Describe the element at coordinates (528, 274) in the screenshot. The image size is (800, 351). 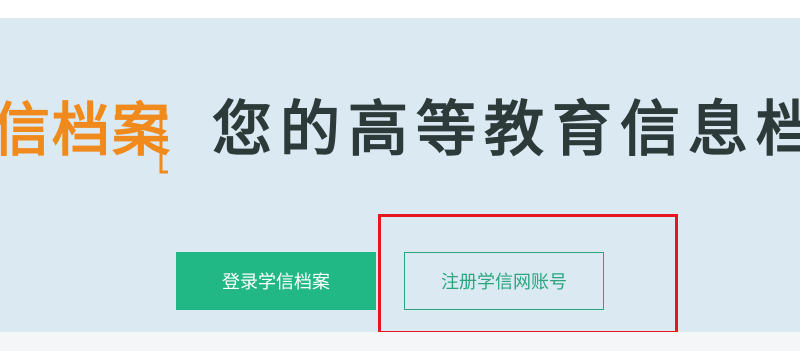
I see `annotation-highlight-box` at that location.